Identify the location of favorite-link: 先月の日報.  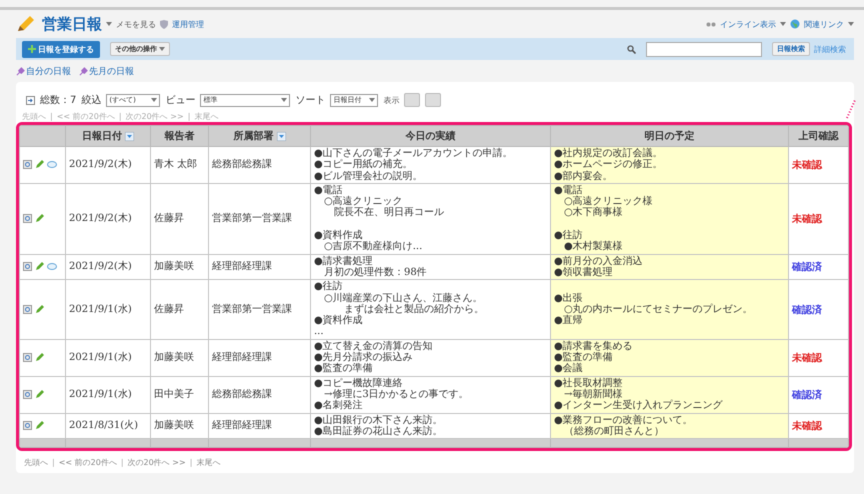
(106, 71).